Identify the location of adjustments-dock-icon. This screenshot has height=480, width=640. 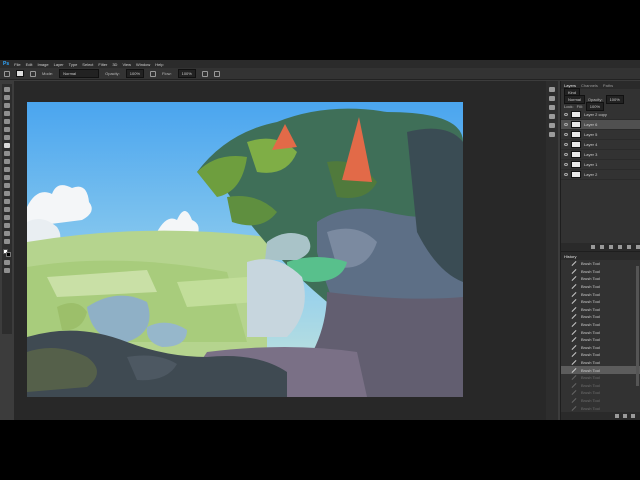
(552, 107).